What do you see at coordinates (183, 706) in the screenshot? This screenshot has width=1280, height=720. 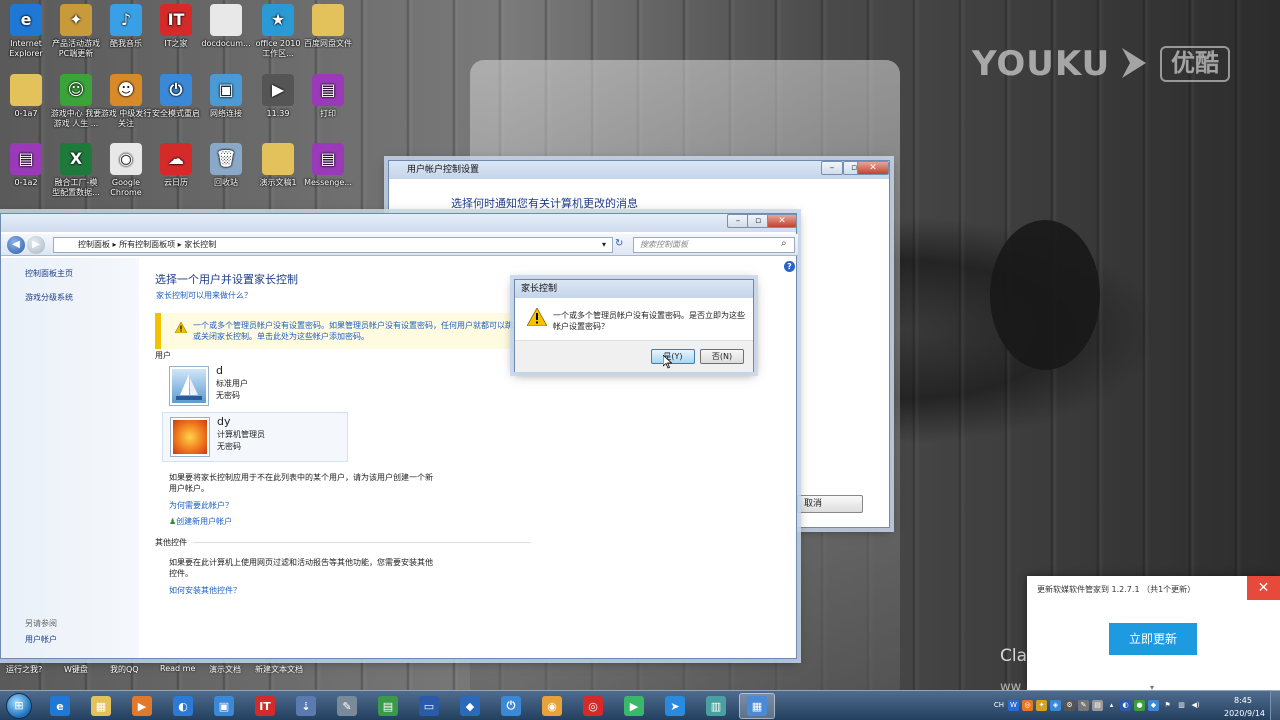 I see `taskbar-app-browser-swirl: ◐` at bounding box center [183, 706].